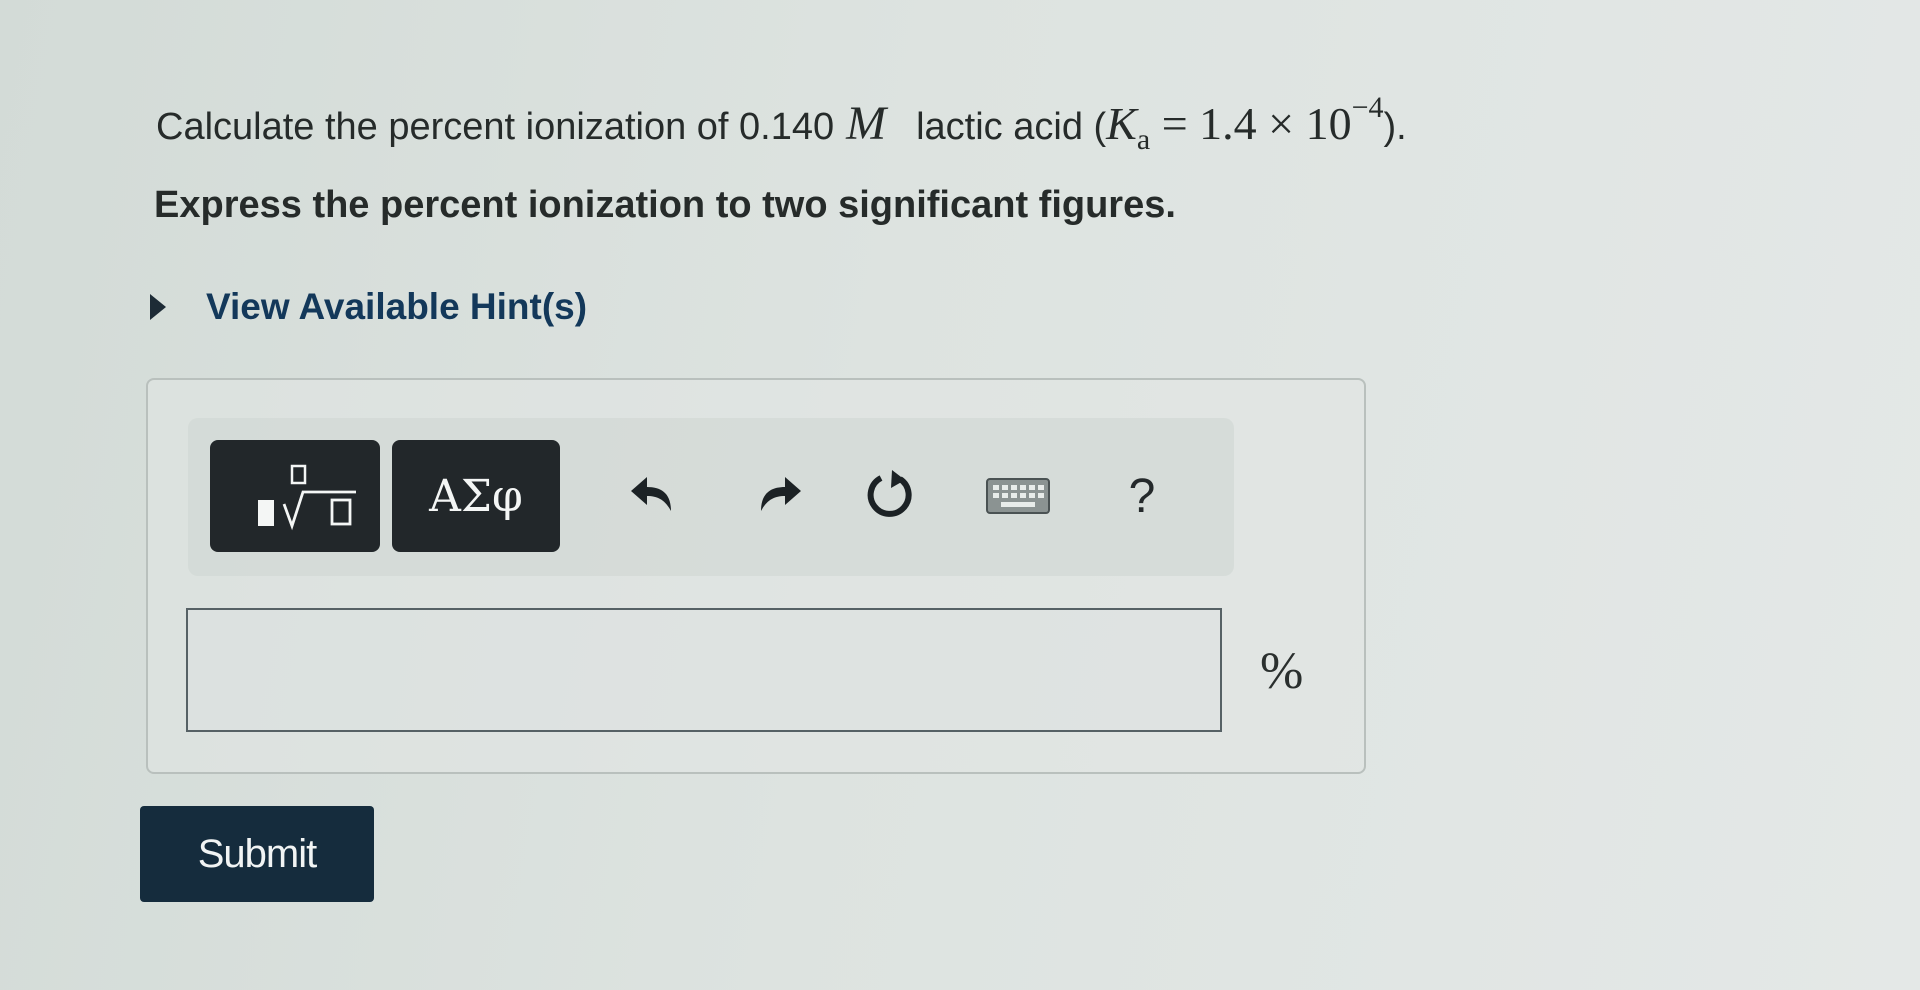 The height and width of the screenshot is (990, 1920). I want to click on redo-icon, so click(781, 494).